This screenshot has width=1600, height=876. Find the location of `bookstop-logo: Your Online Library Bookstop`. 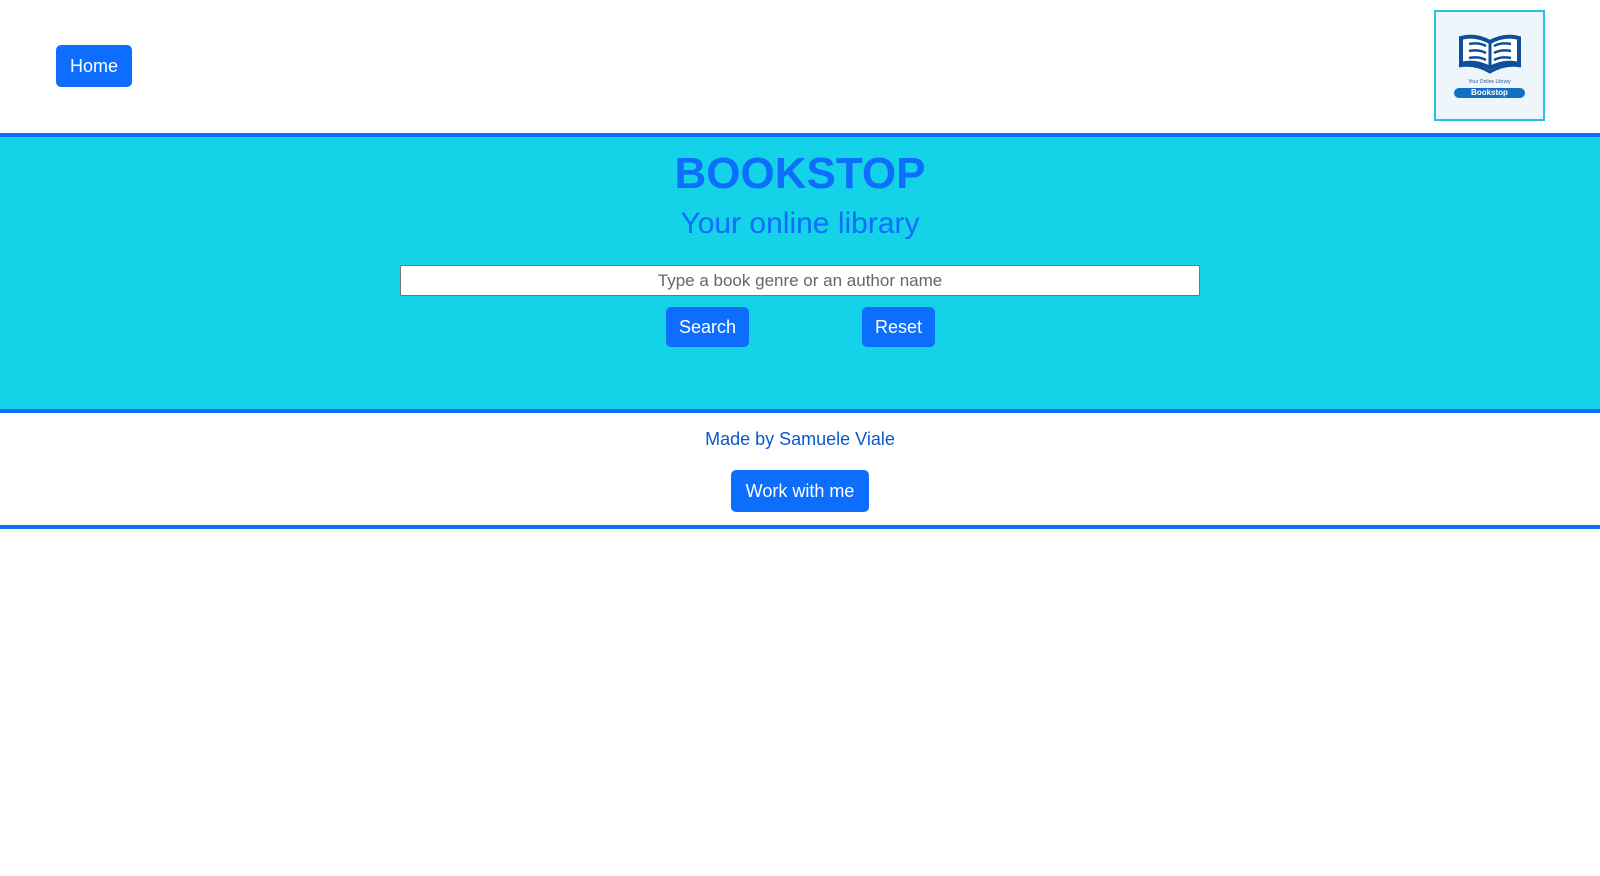

bookstop-logo: Your Online Library Bookstop is located at coordinates (1489, 65).